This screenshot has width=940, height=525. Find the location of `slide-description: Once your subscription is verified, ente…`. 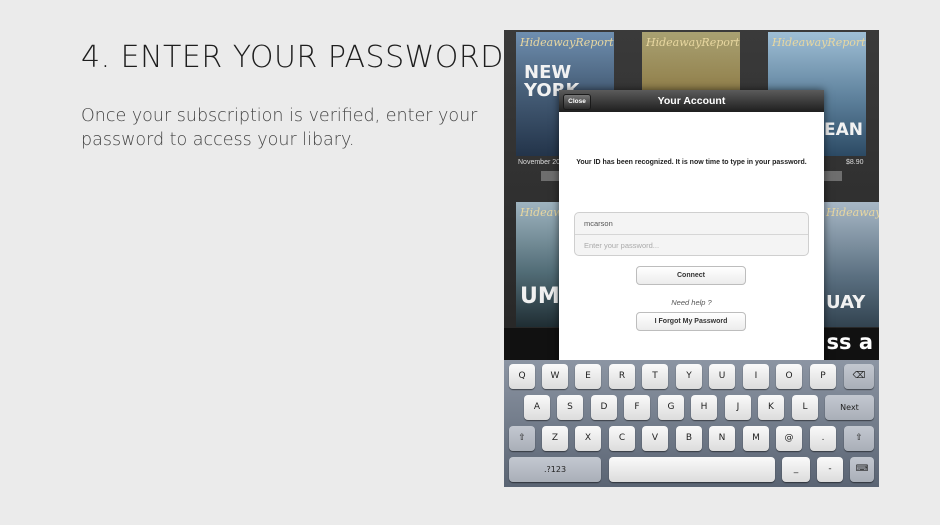

slide-description: Once your subscription is verified, ente… is located at coordinates (279, 128).